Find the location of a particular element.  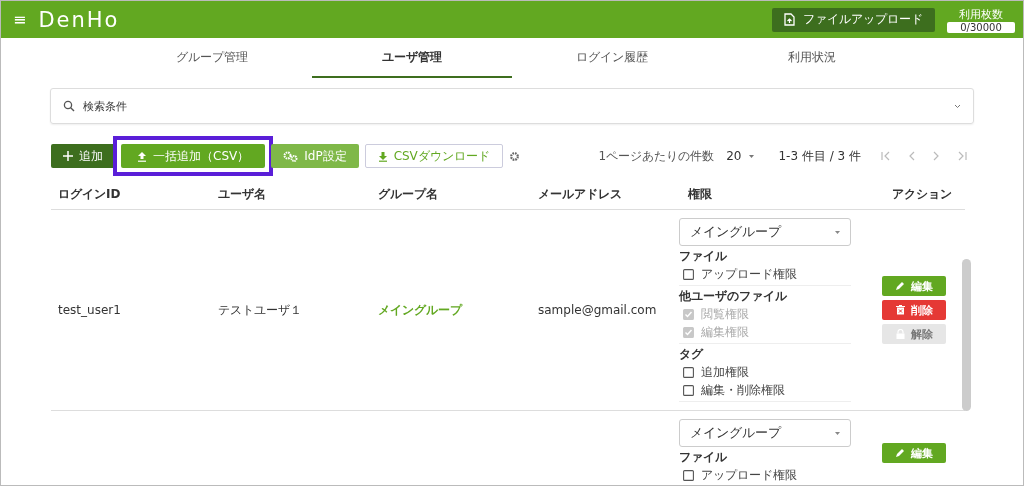

user-name-cell: テストユーザ１ is located at coordinates (260, 310).